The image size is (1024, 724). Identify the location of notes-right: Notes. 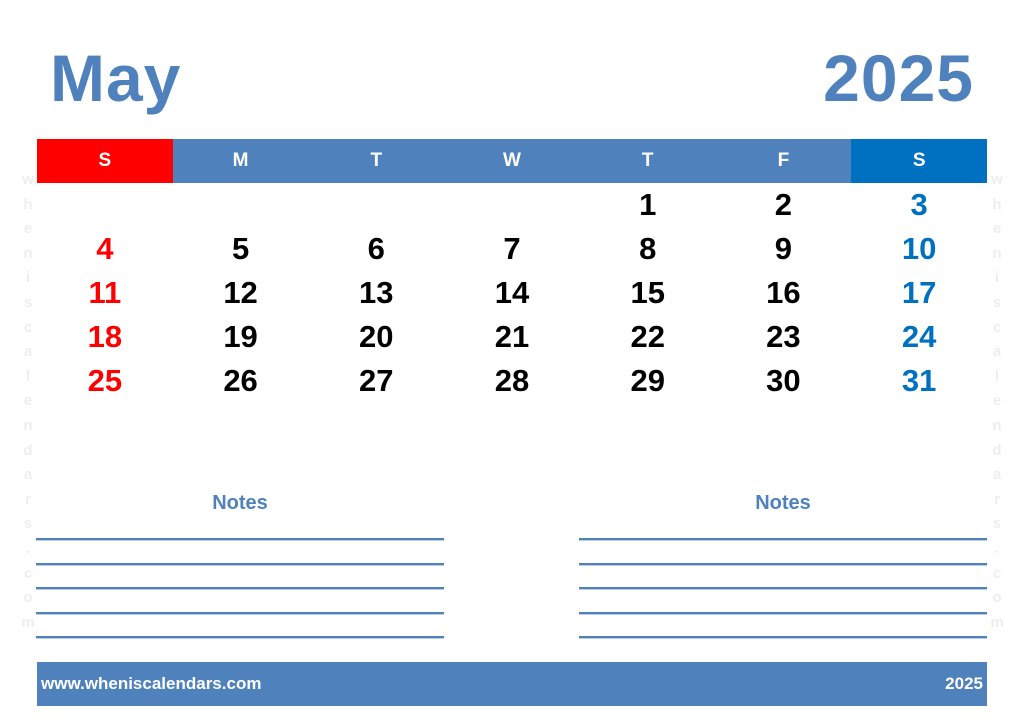
(783, 574).